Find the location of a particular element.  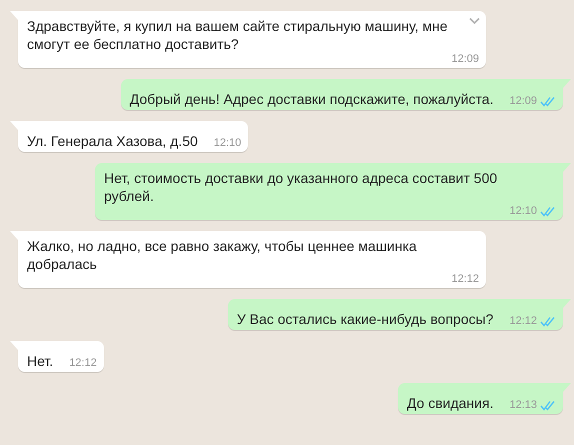

message-text: Добрый день! Адрес доставки подскажите, пожалуйста. is located at coordinates (312, 99).